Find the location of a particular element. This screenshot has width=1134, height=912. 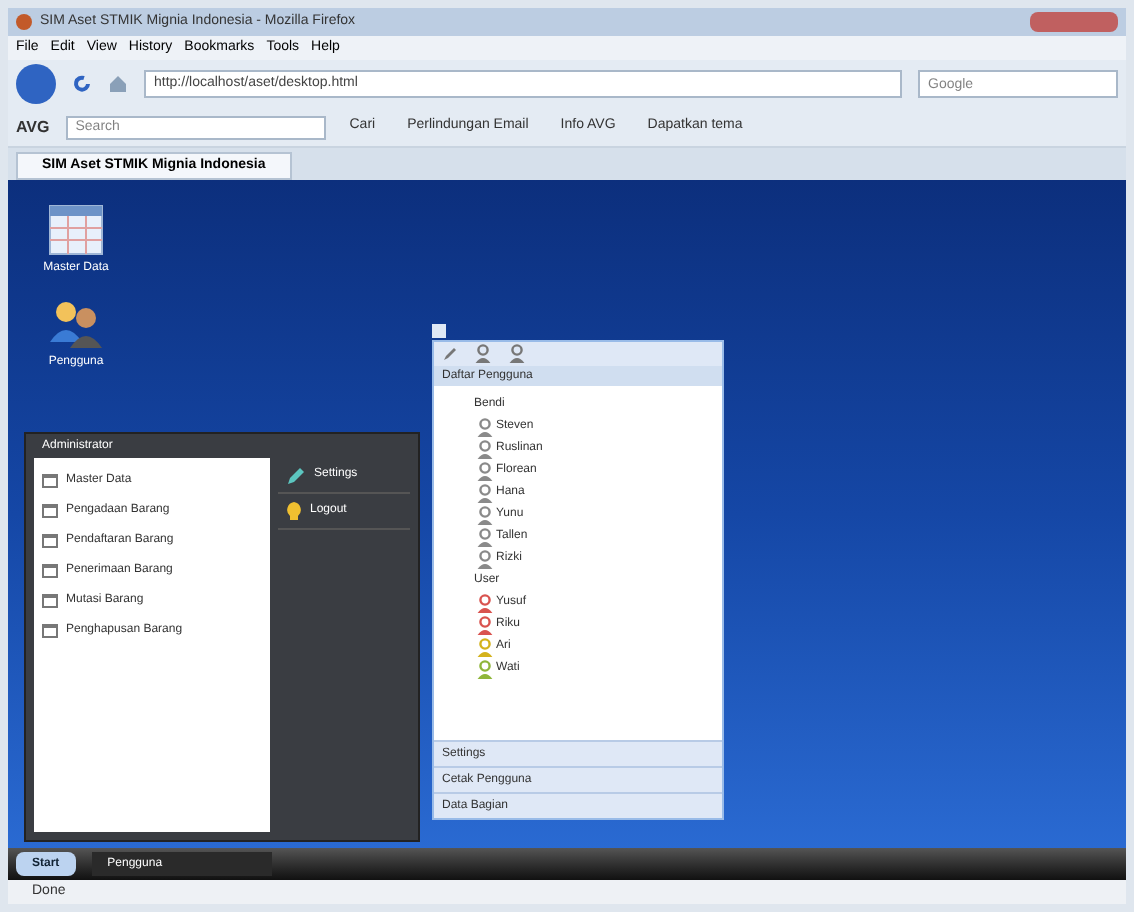

reload-icon is located at coordinates (82, 84).